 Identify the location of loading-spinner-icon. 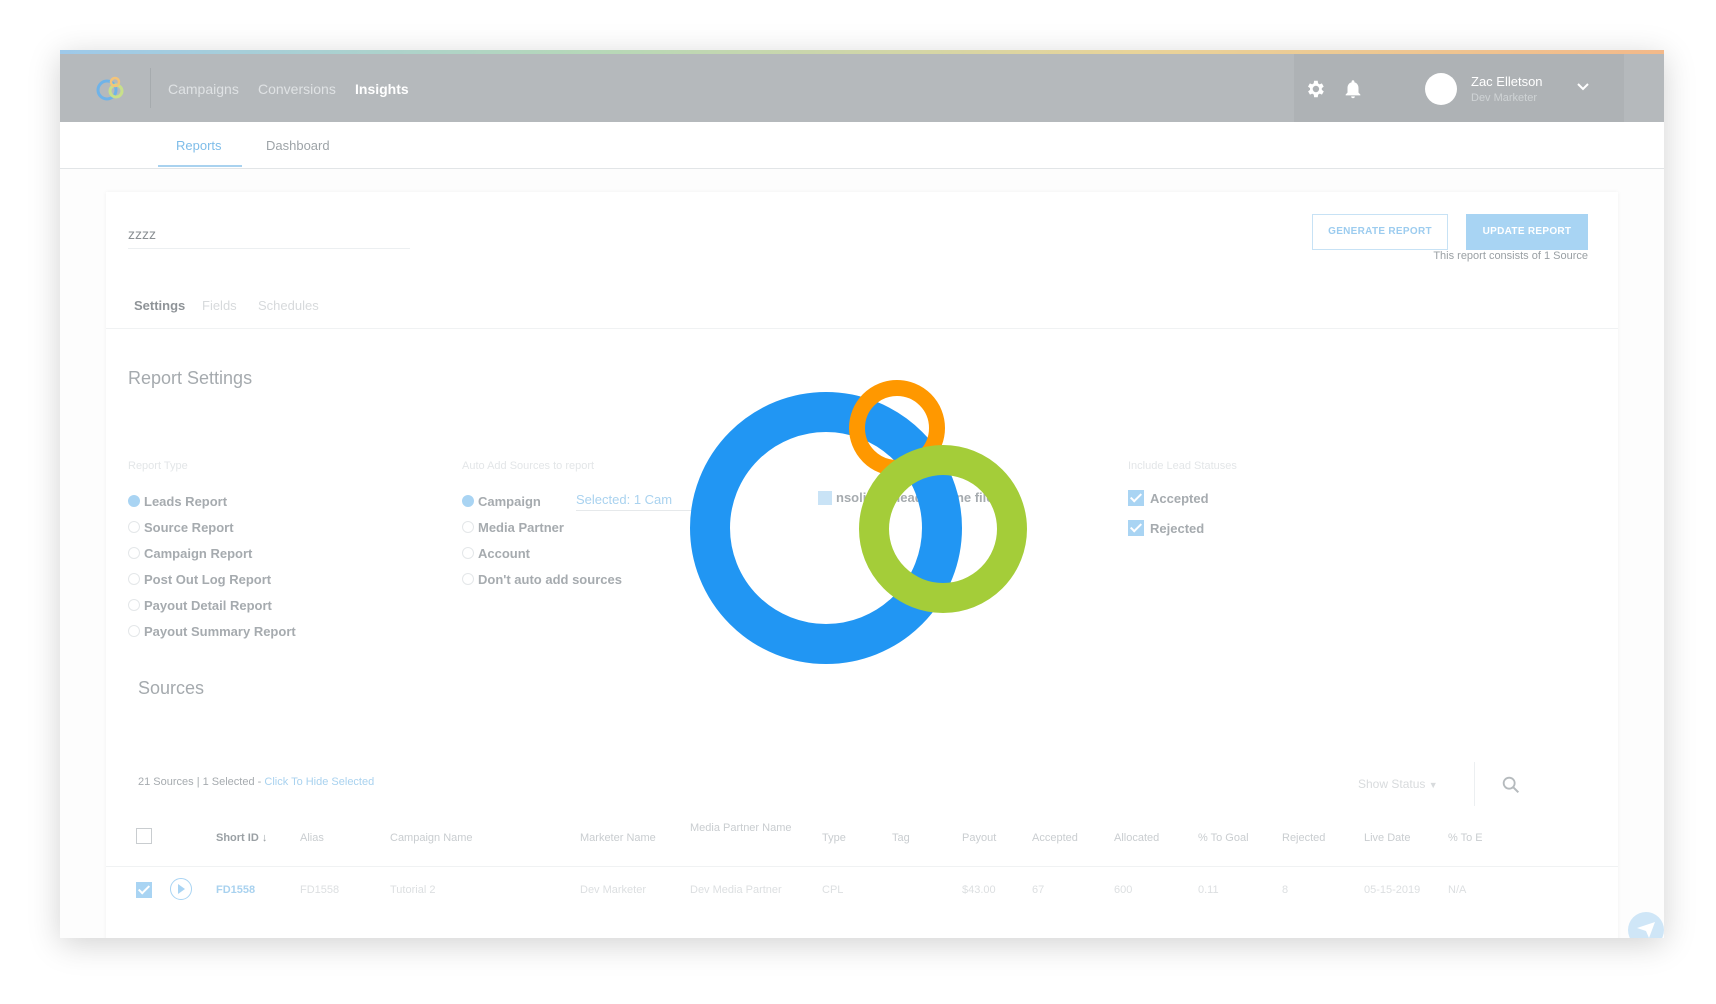
(858, 522).